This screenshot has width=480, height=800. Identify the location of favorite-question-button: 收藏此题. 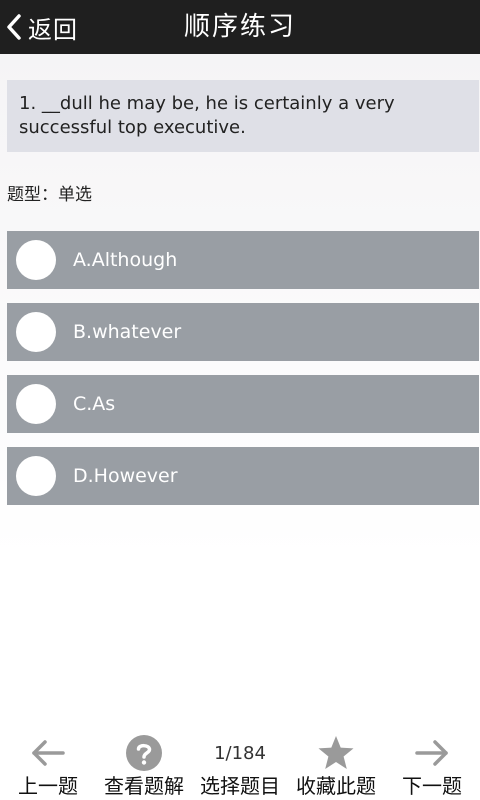
(336, 764).